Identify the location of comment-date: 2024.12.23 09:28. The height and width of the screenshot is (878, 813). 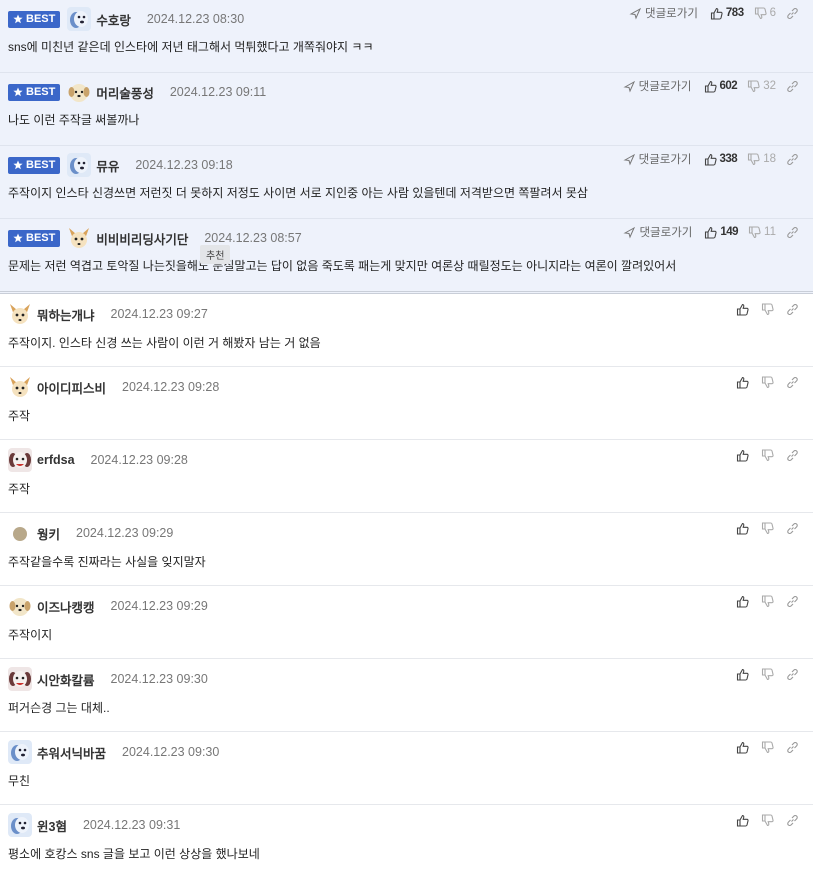
(139, 460).